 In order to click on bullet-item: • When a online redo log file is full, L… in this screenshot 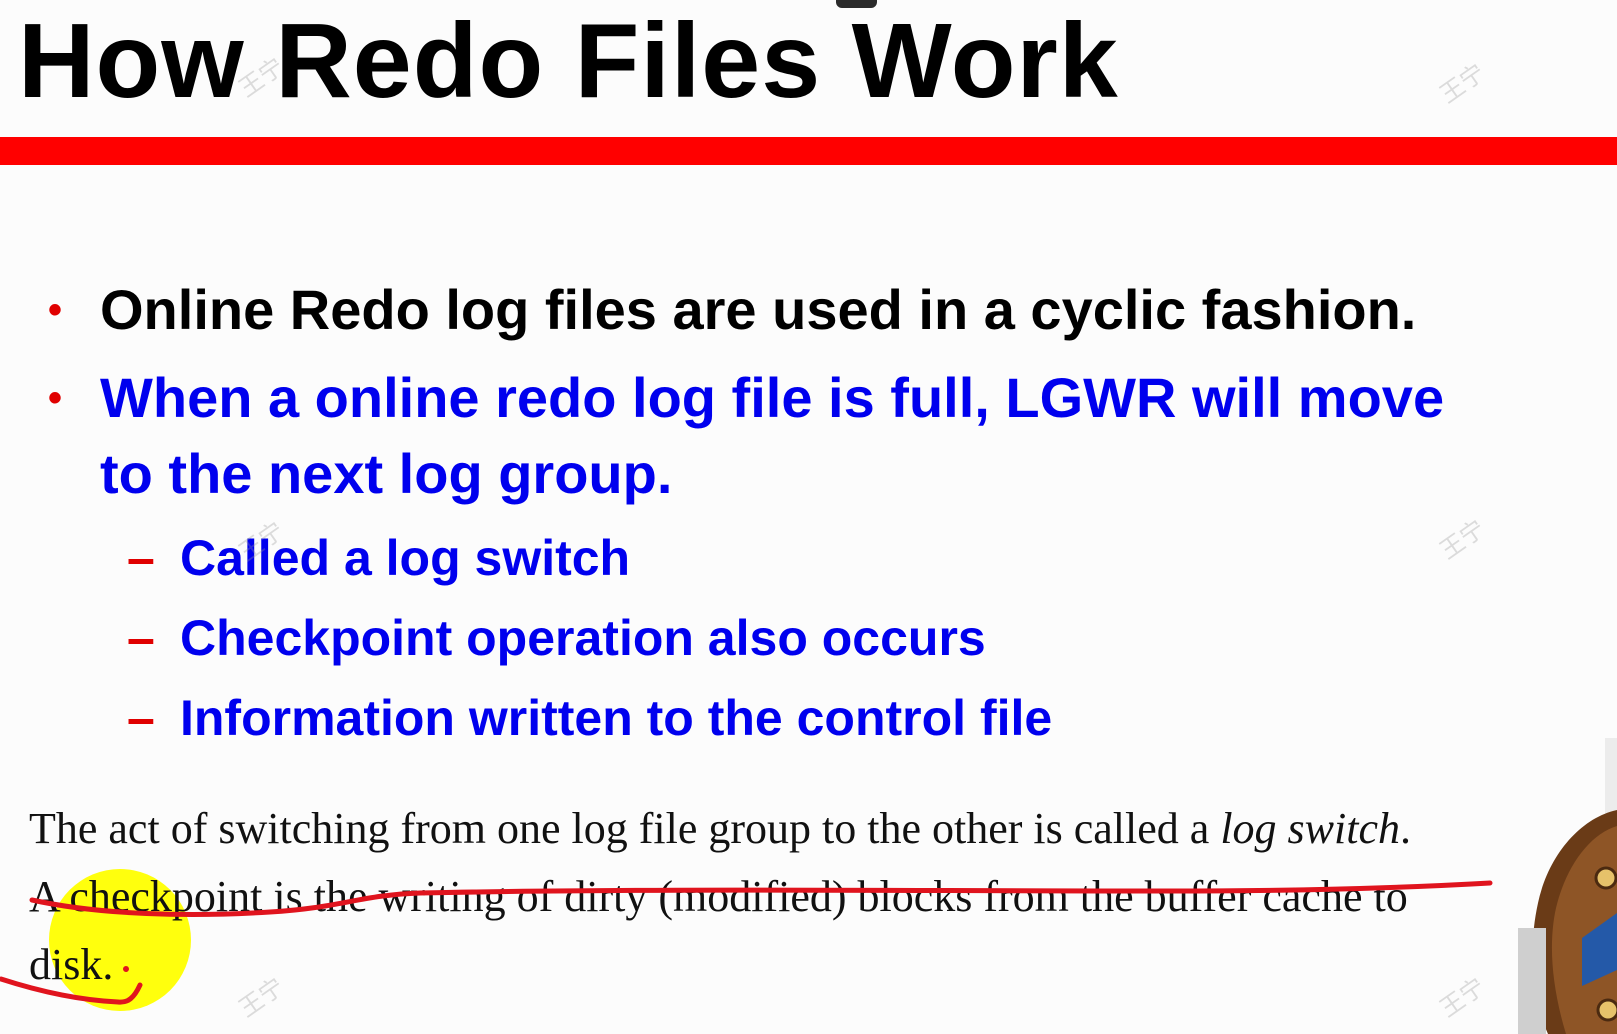, I will do `click(746, 436)`.